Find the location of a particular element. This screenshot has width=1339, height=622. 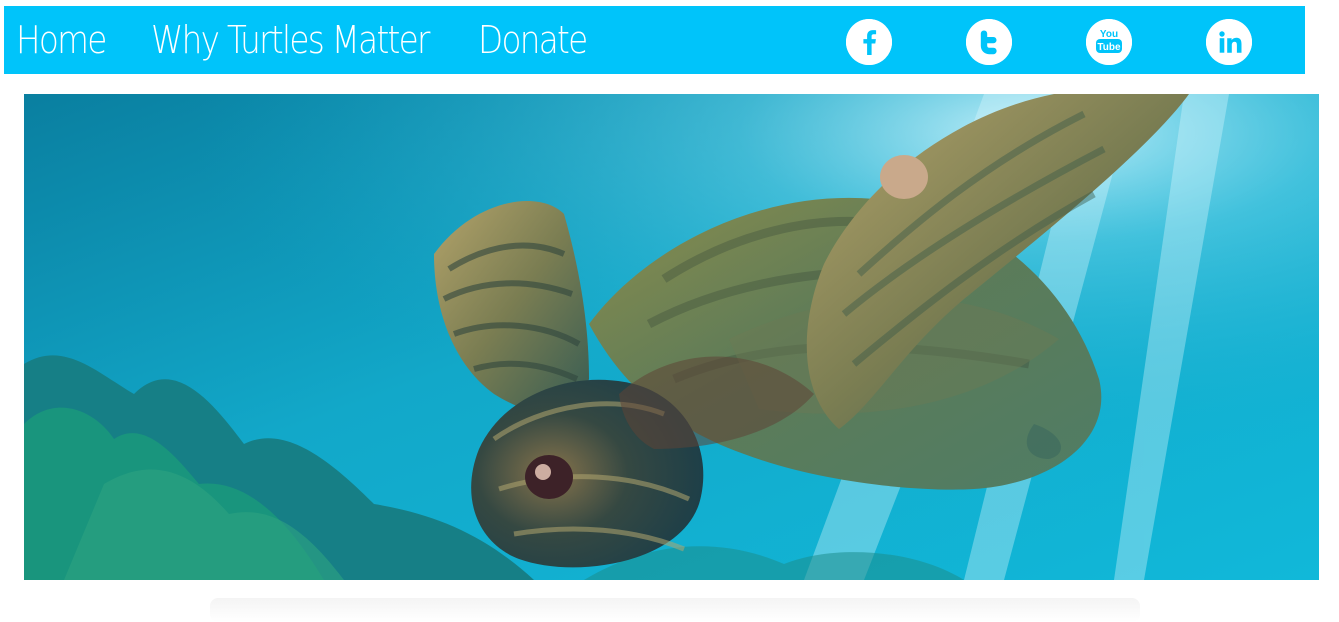

top-navigation-bar: Home Why Turtles Matter Donate You Tube is located at coordinates (654, 40).